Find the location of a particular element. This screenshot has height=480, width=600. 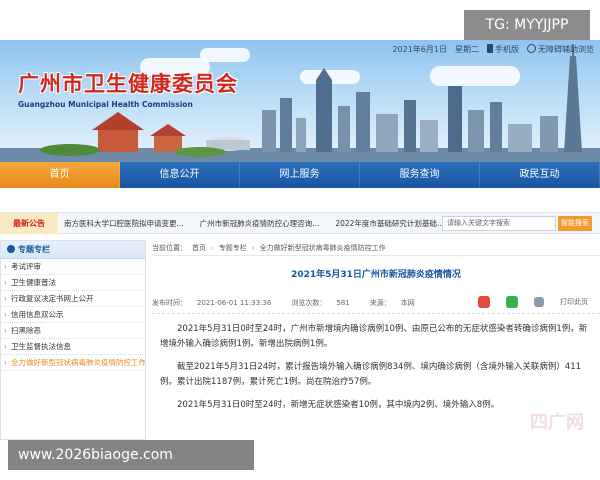

print-icon is located at coordinates (539, 302).